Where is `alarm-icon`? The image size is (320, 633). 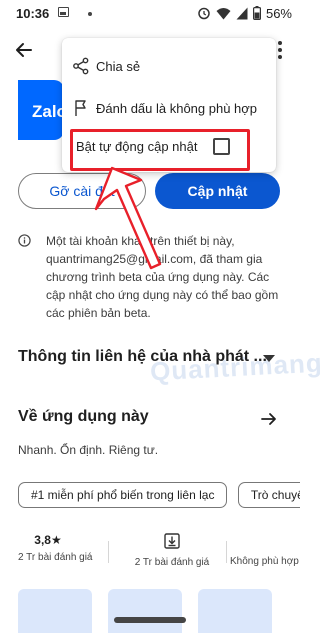 alarm-icon is located at coordinates (204, 13).